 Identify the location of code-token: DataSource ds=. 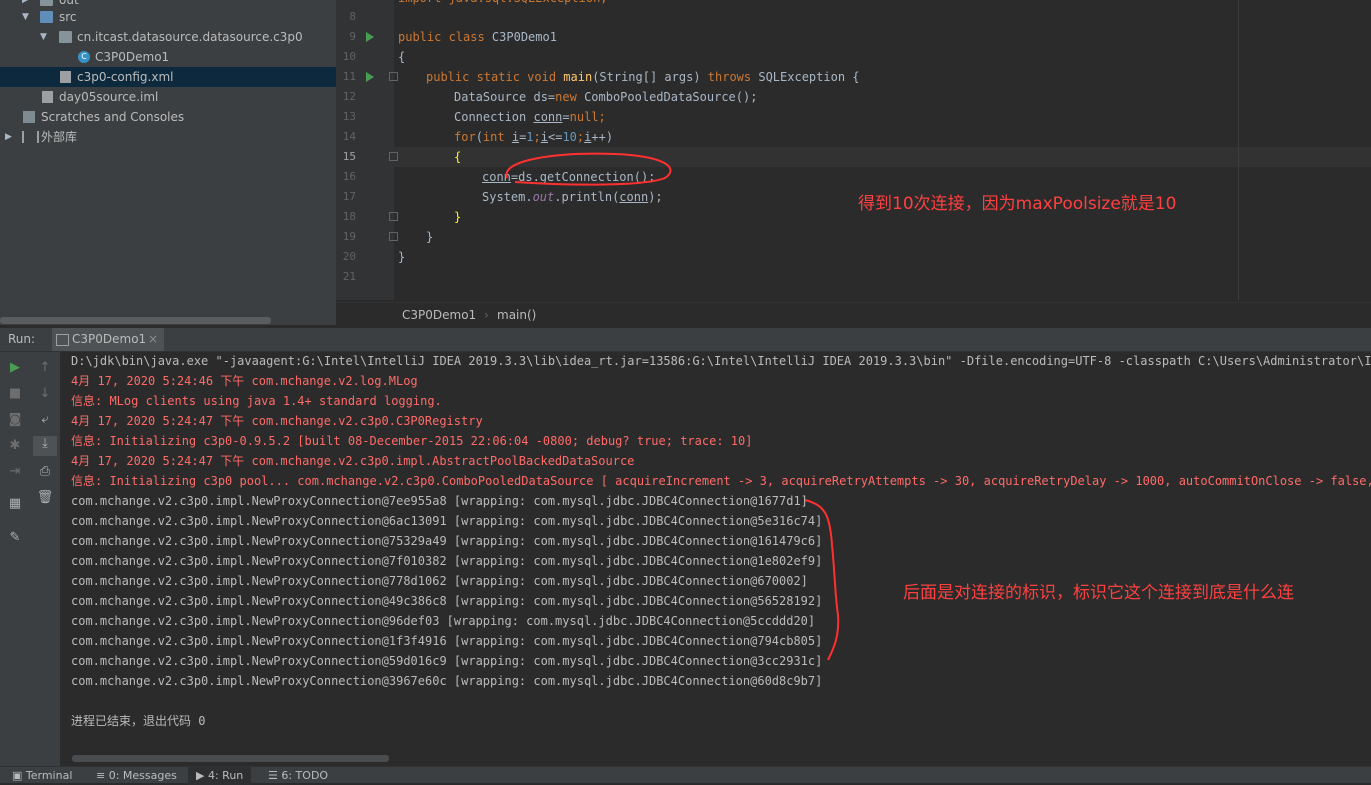
(505, 97).